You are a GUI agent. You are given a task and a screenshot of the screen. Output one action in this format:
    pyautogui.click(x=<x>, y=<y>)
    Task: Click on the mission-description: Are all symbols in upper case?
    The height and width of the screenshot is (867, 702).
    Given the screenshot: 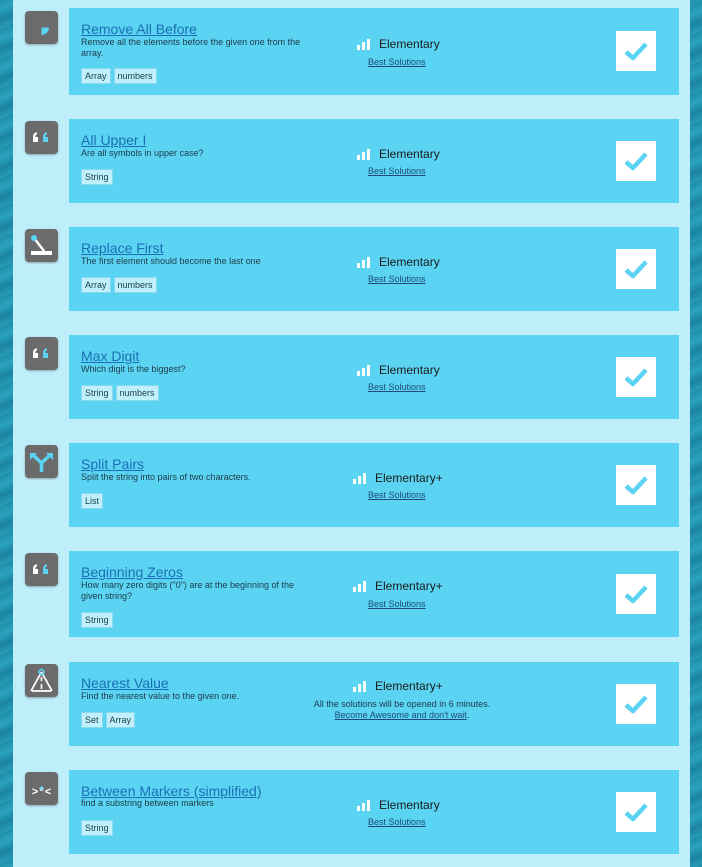 What is the action you would take?
    pyautogui.click(x=142, y=153)
    